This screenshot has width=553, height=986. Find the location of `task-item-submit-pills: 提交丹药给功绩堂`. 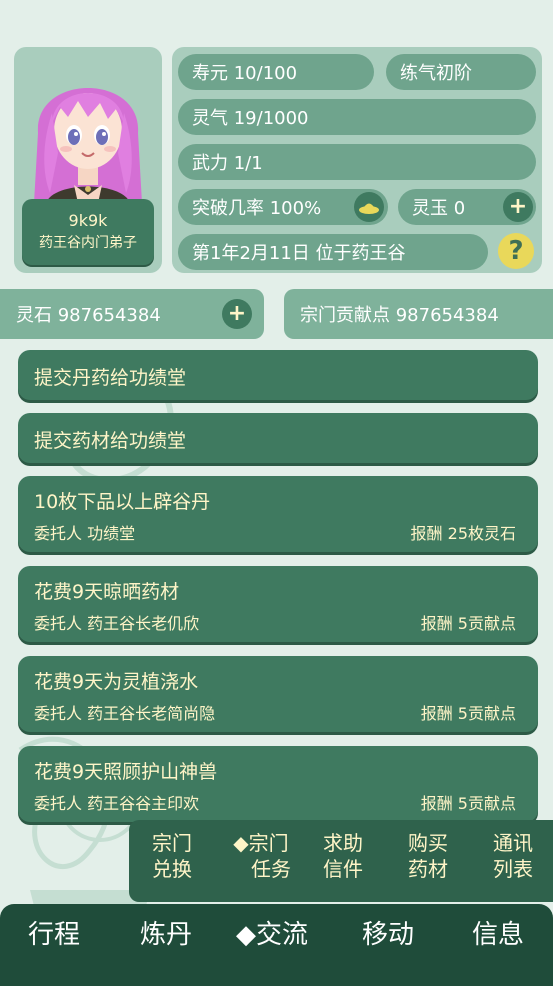

task-item-submit-pills: 提交丹药给功绩堂 is located at coordinates (278, 375).